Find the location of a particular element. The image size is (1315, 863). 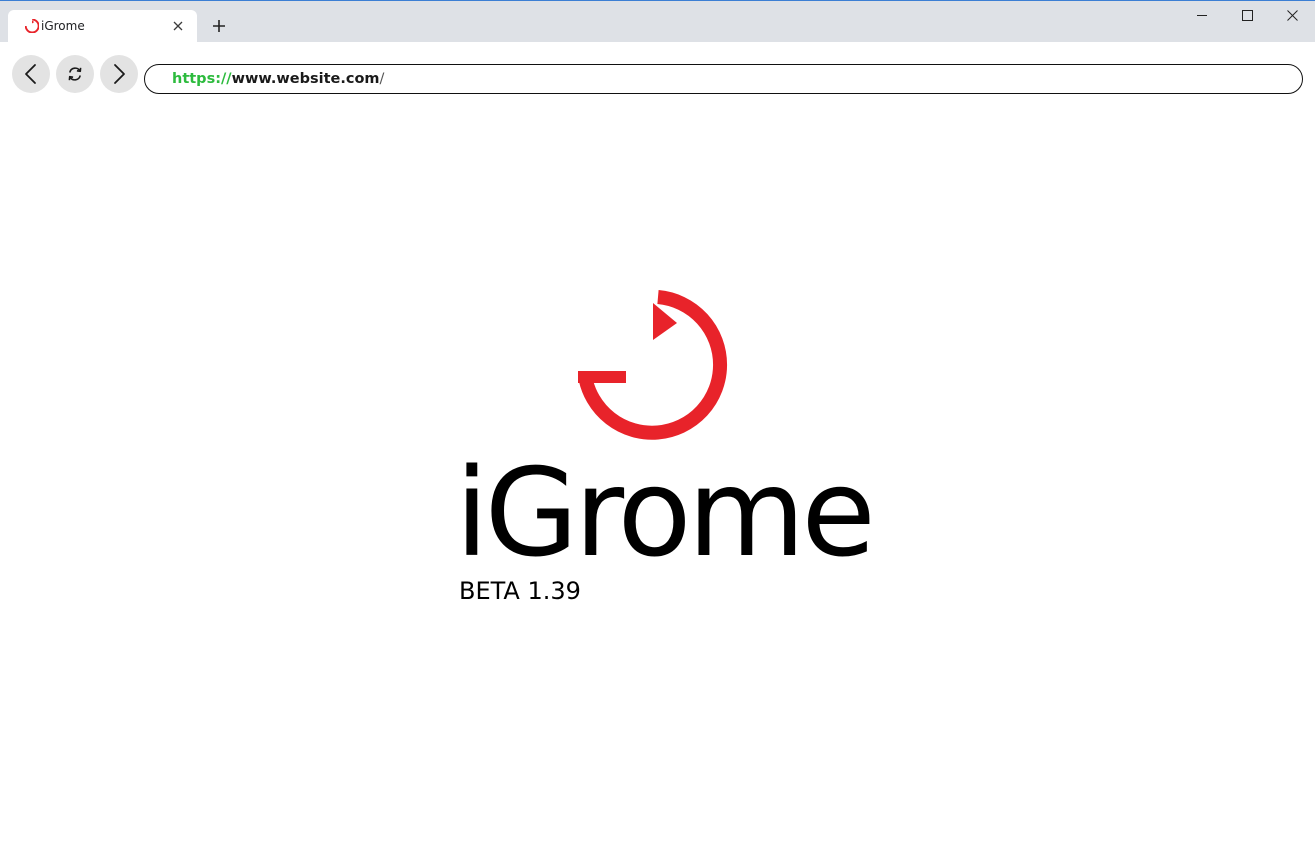

reload-button is located at coordinates (75, 74).